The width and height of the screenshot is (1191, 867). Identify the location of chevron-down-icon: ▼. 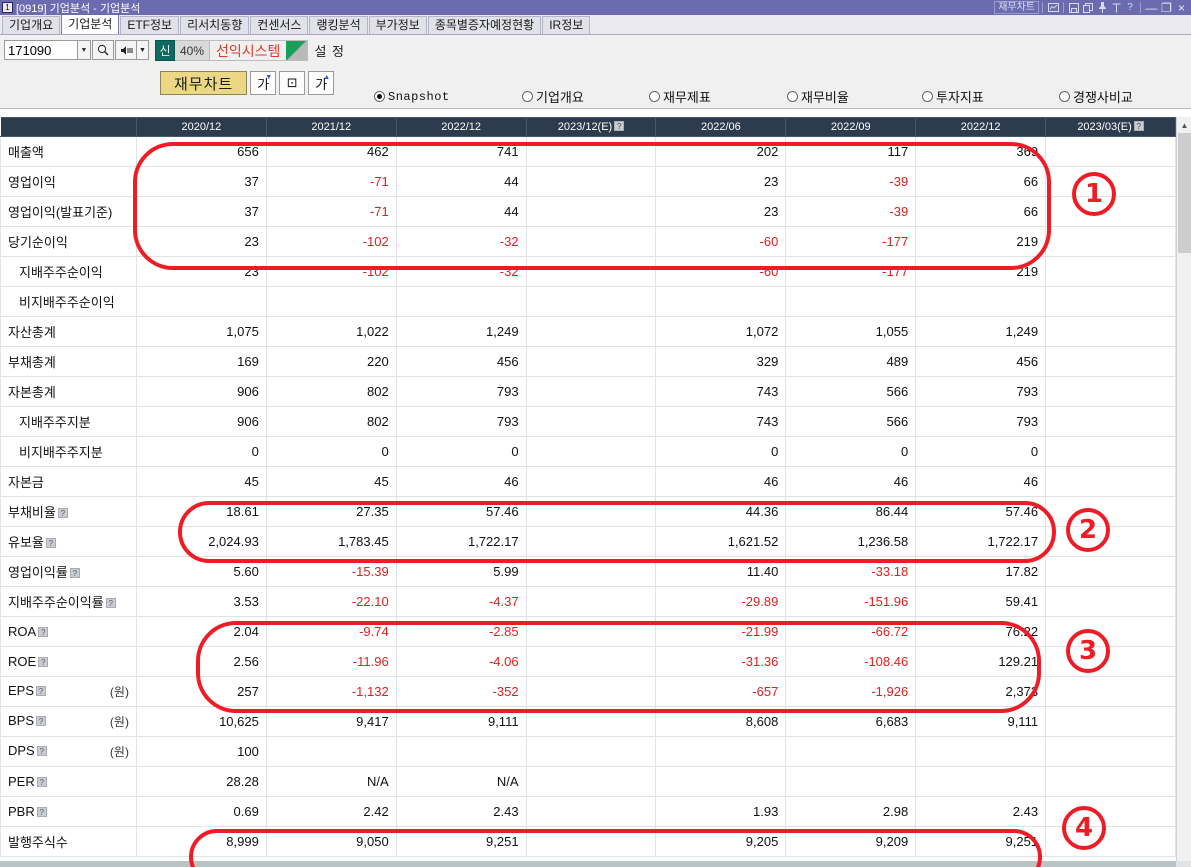
(84, 50).